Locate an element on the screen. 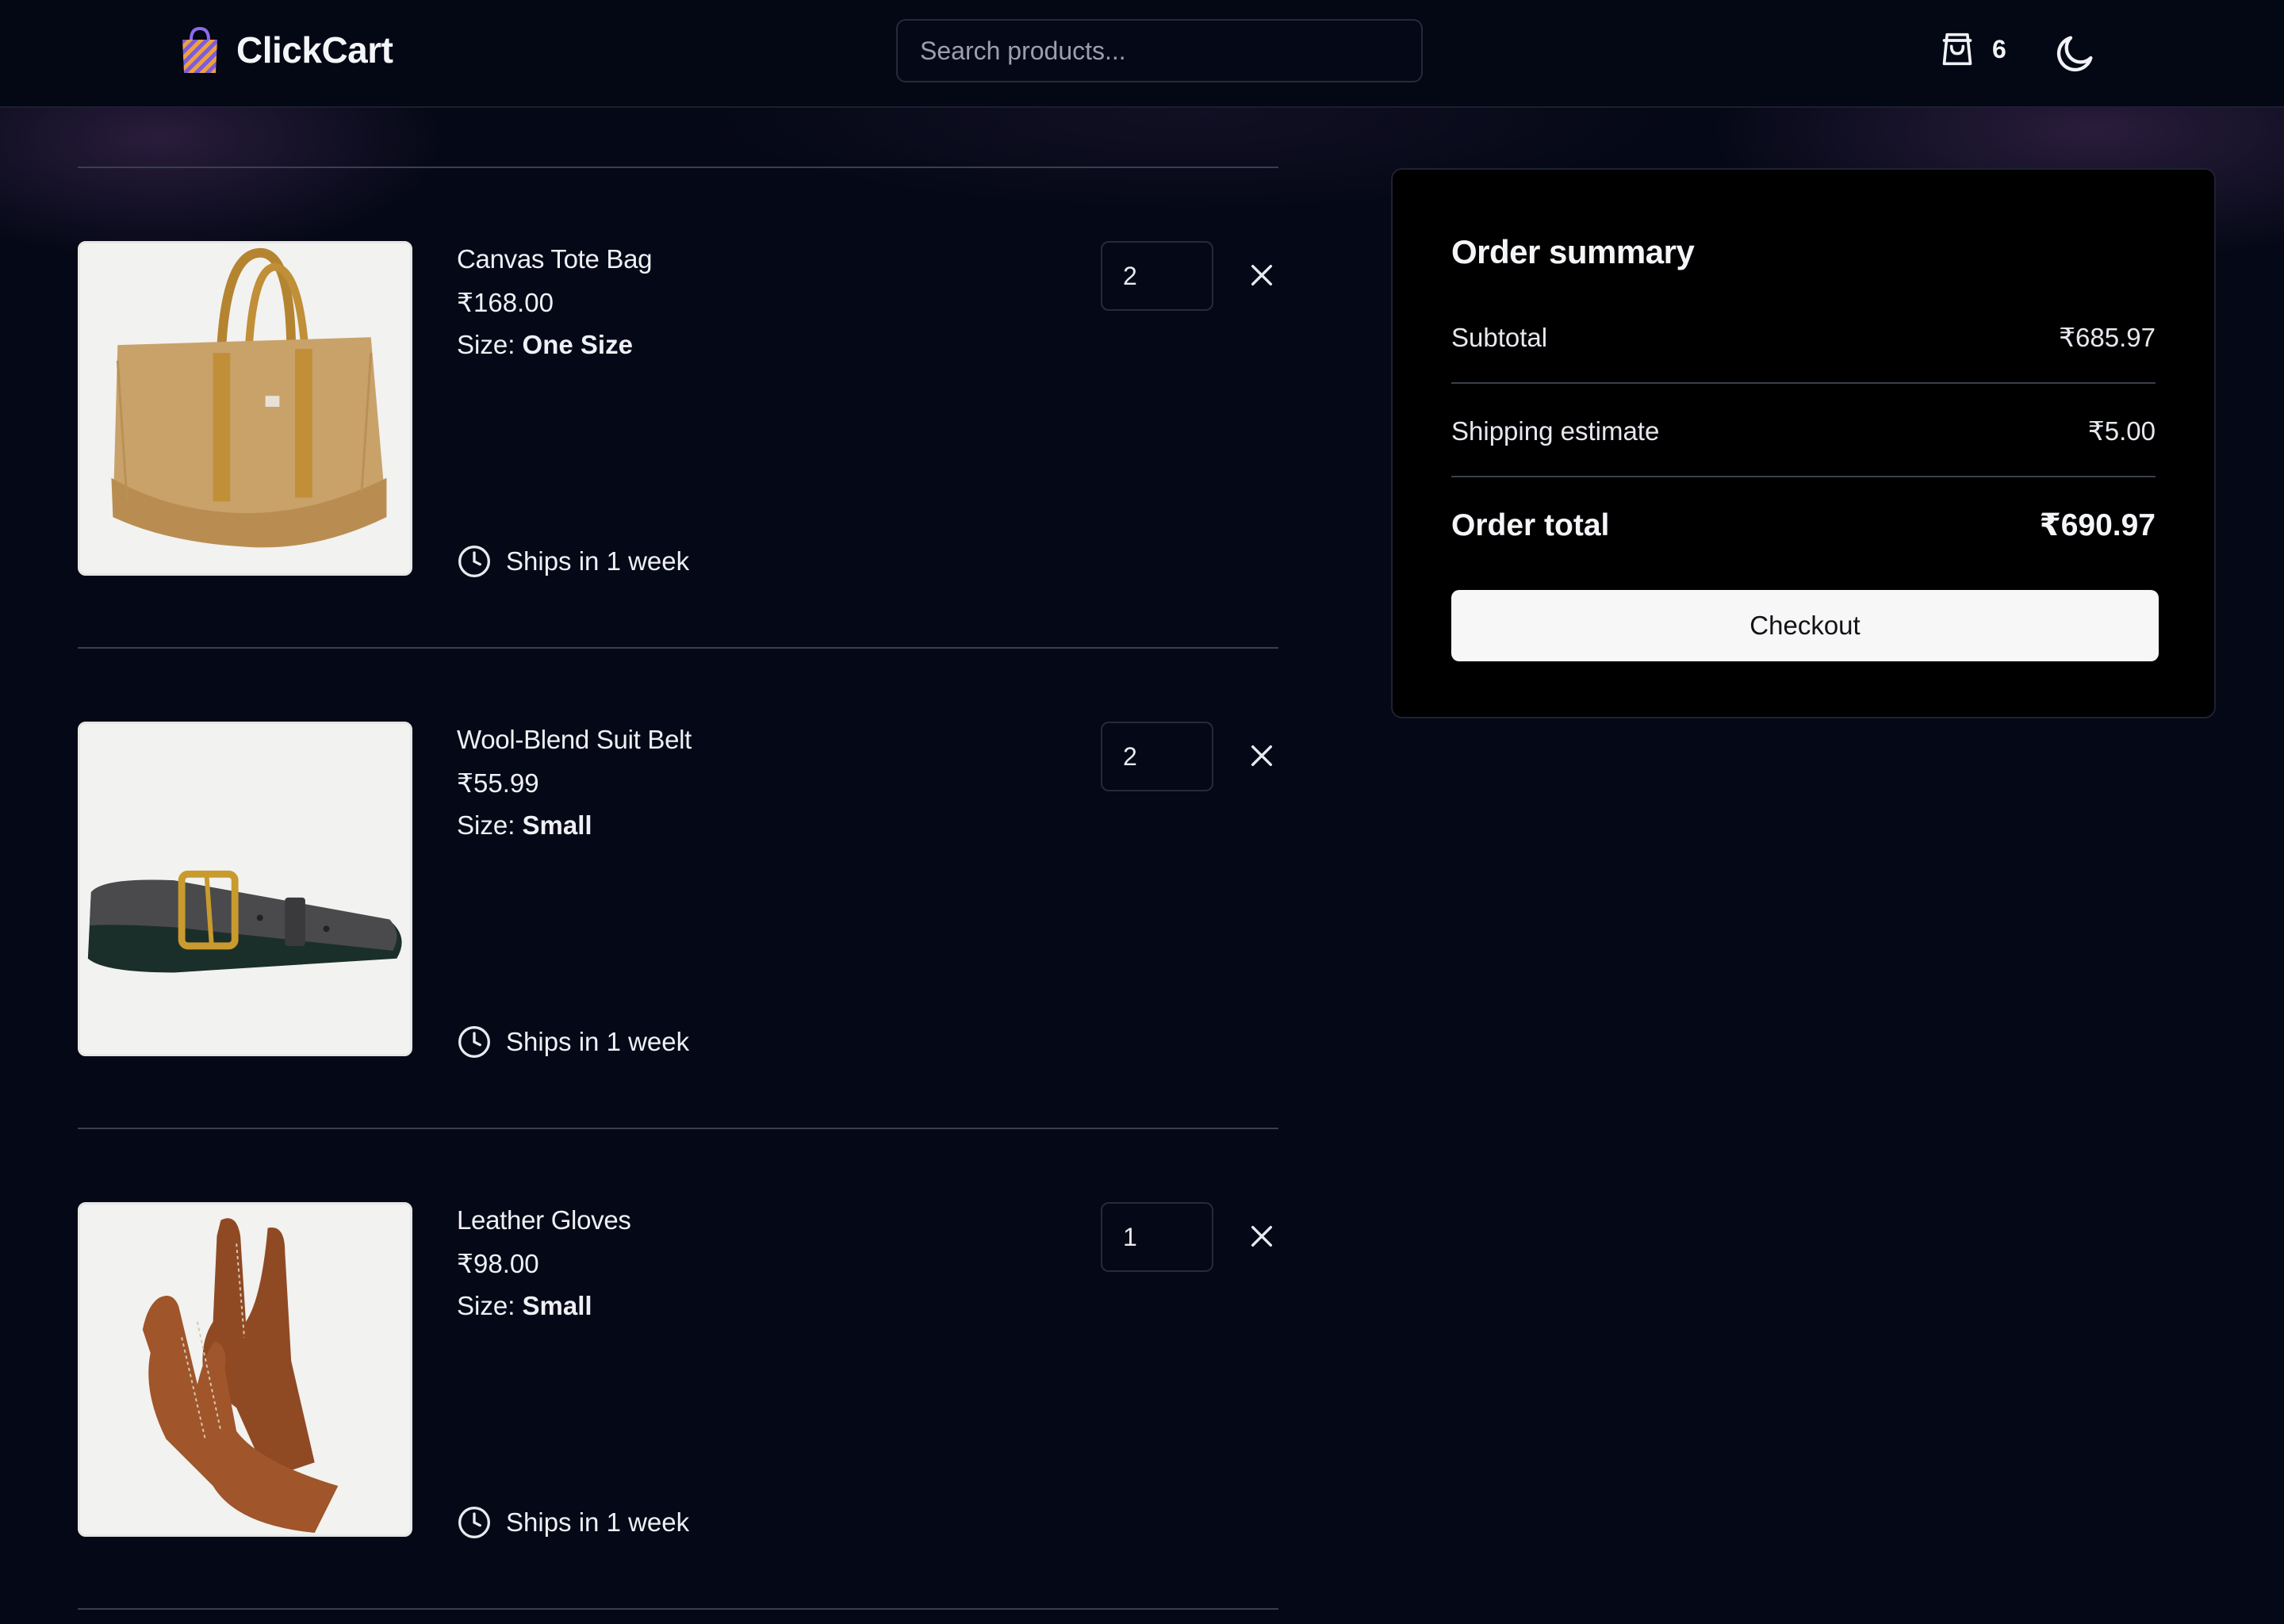  brand-logo: ClickCart is located at coordinates (286, 50).